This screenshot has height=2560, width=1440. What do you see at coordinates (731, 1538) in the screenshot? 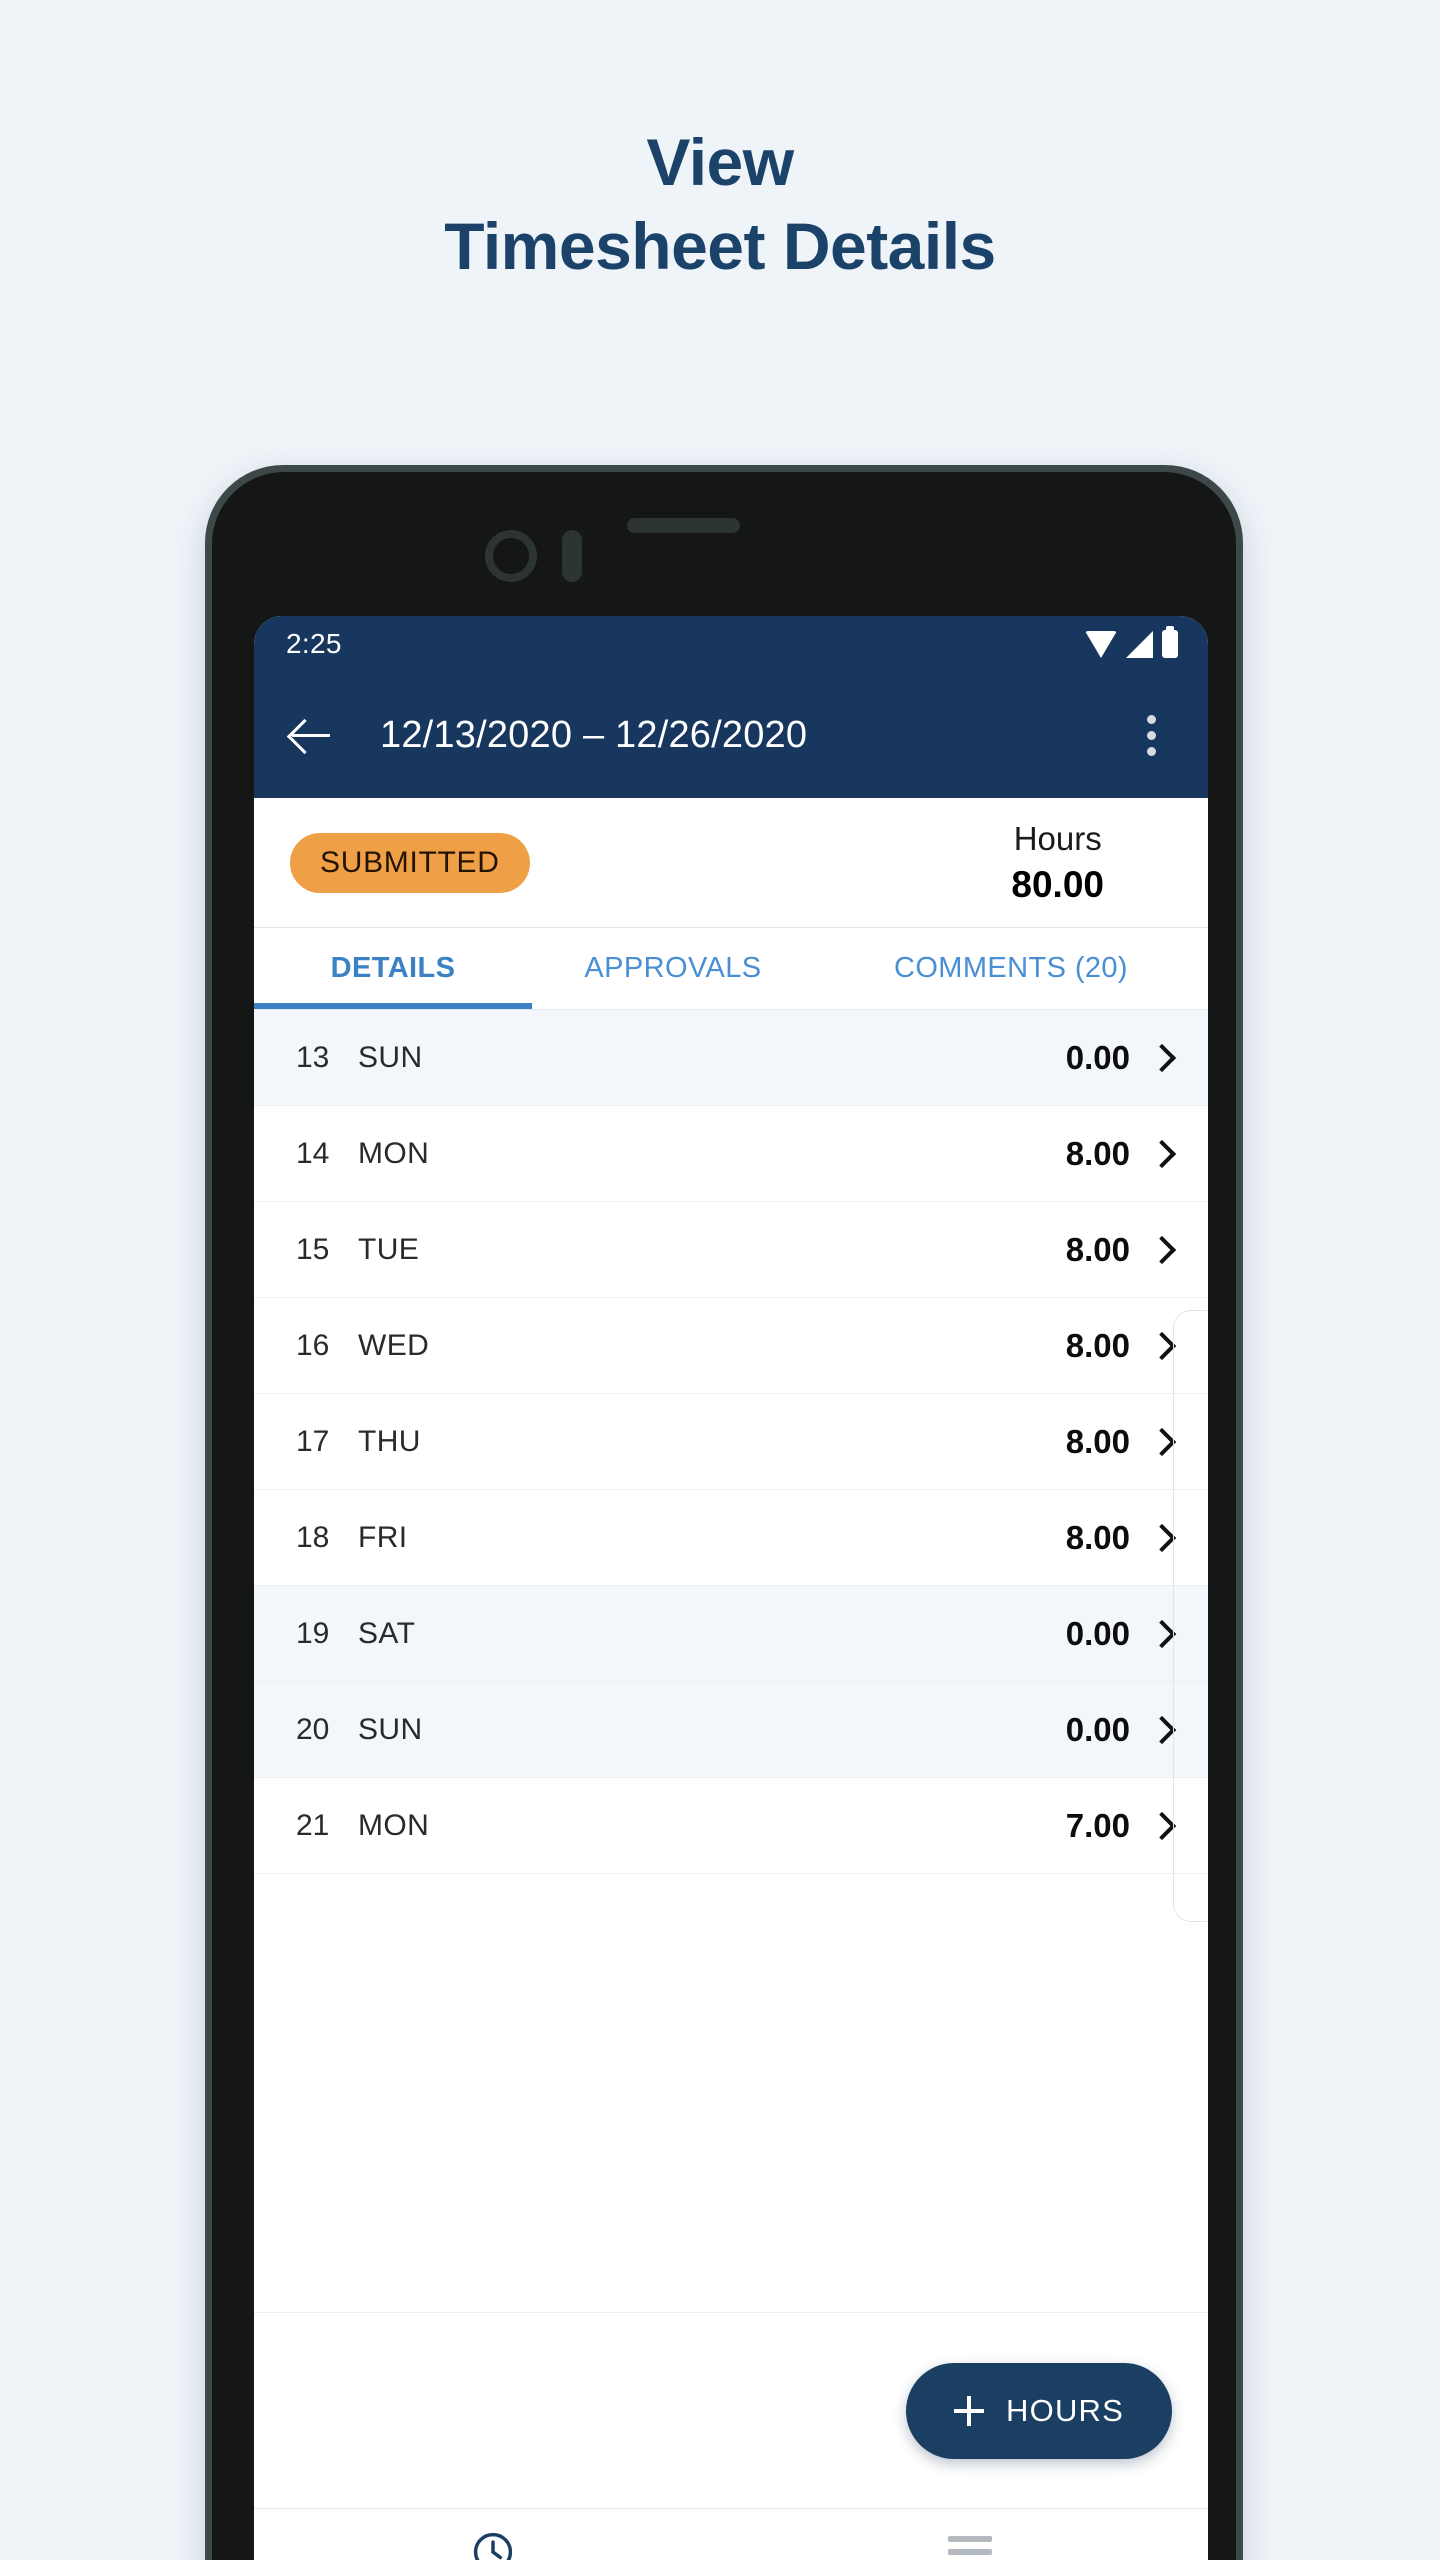
I see `table-row: 18 FRI 8.00` at bounding box center [731, 1538].